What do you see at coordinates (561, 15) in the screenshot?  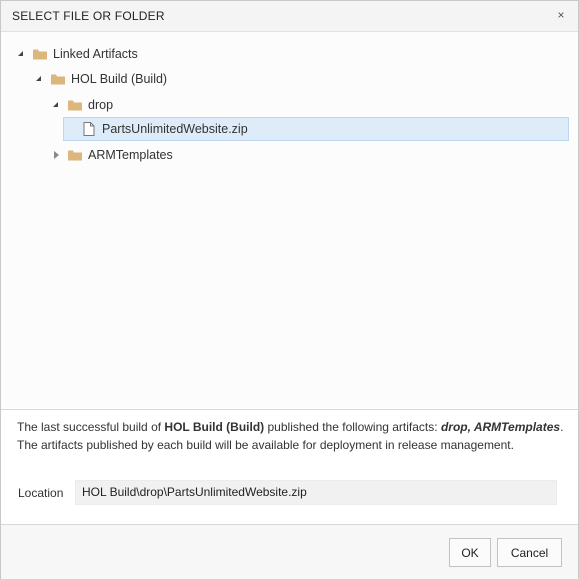 I see `close-icon: ×` at bounding box center [561, 15].